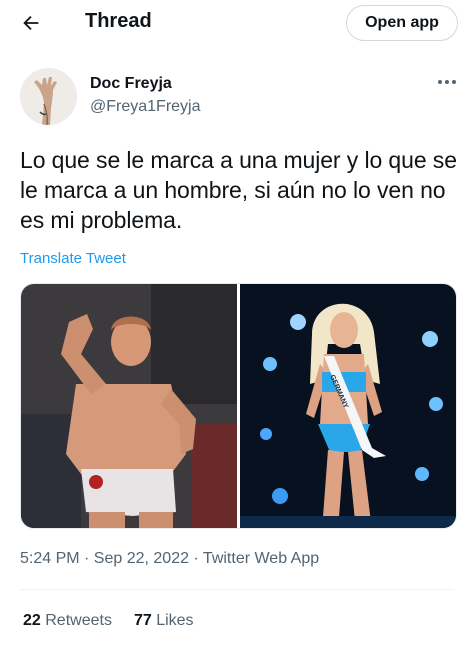 The width and height of the screenshot is (474, 652). I want to click on more-horizontal-icon, so click(447, 82).